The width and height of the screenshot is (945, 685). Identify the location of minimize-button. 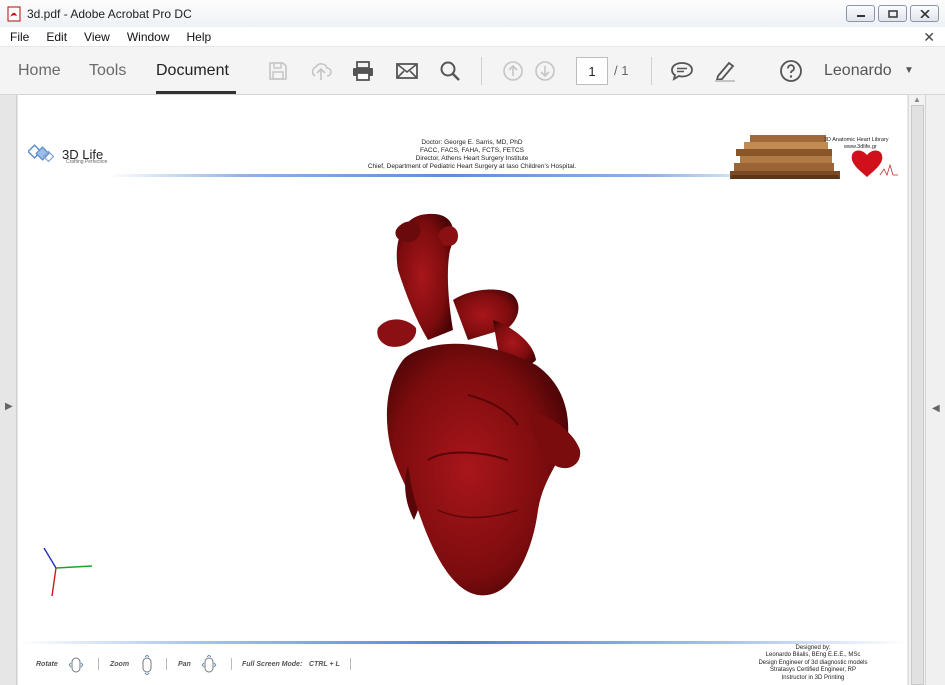
(860, 13).